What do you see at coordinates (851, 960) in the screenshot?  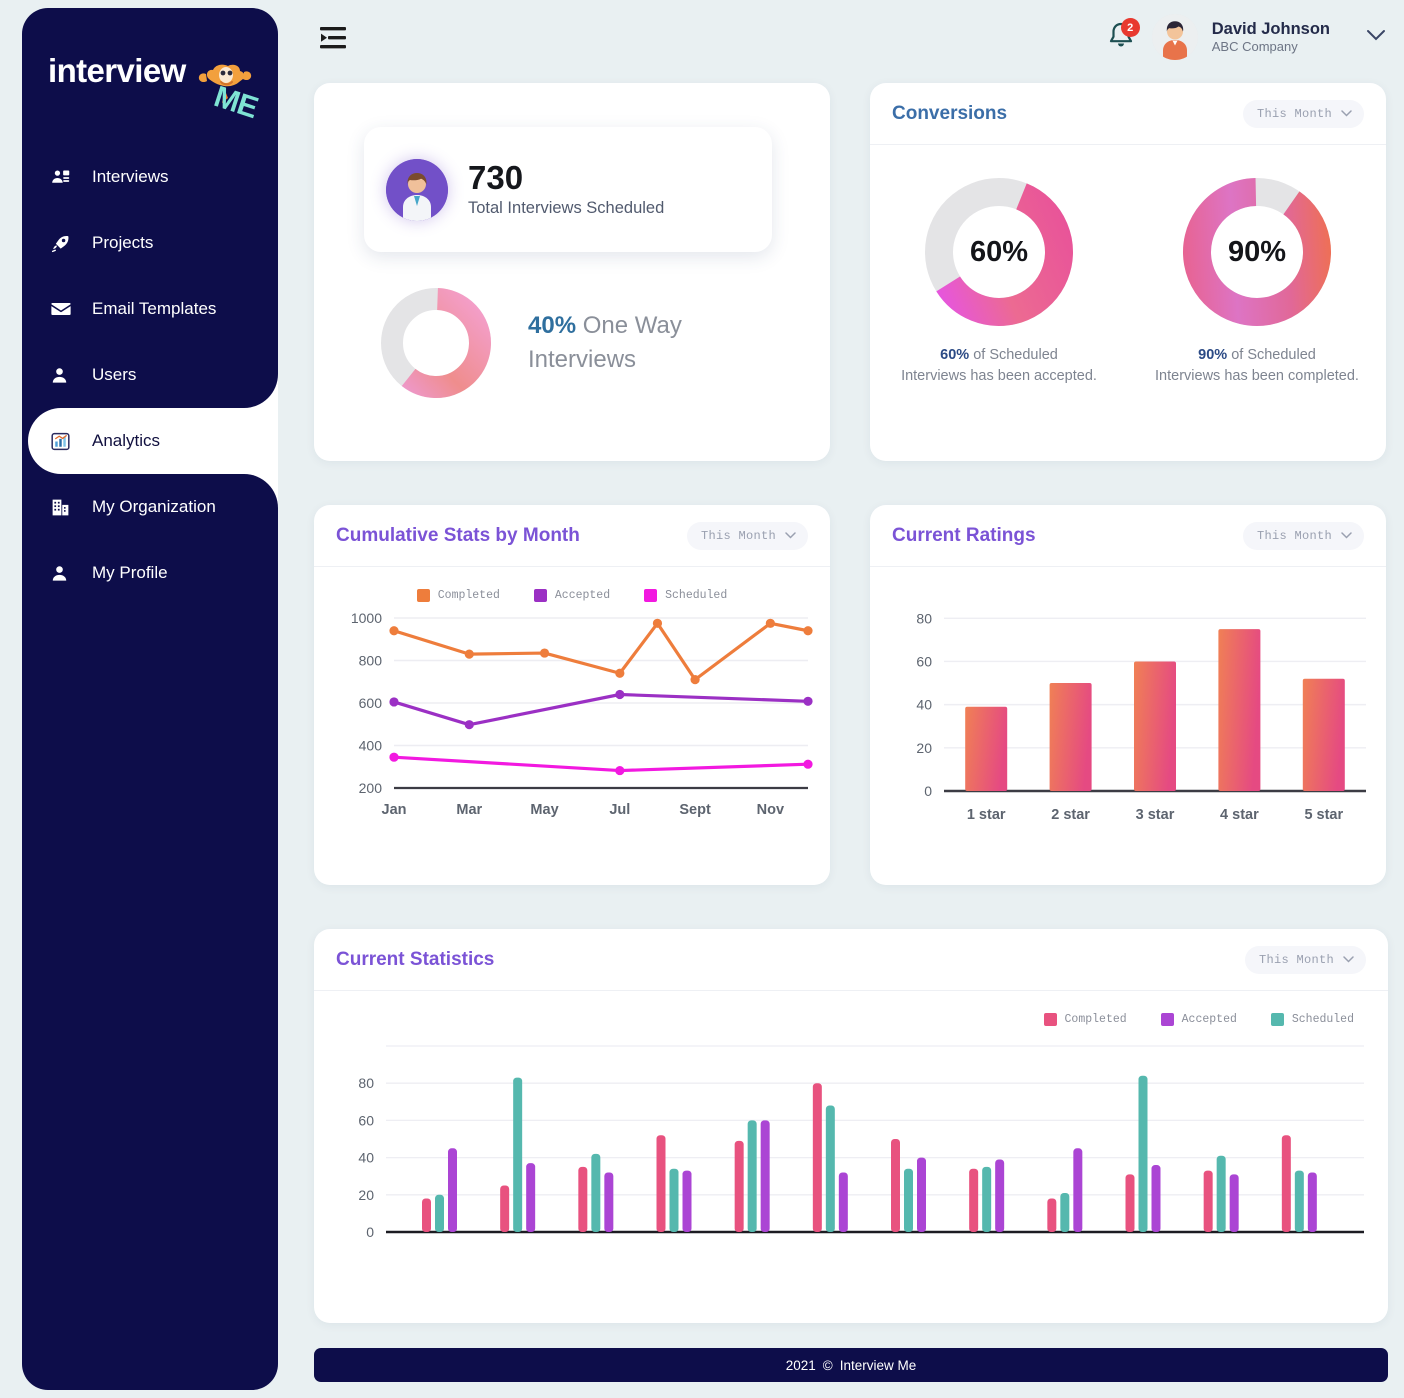 I see `statistics-card-header: Current Statistics This Month` at bounding box center [851, 960].